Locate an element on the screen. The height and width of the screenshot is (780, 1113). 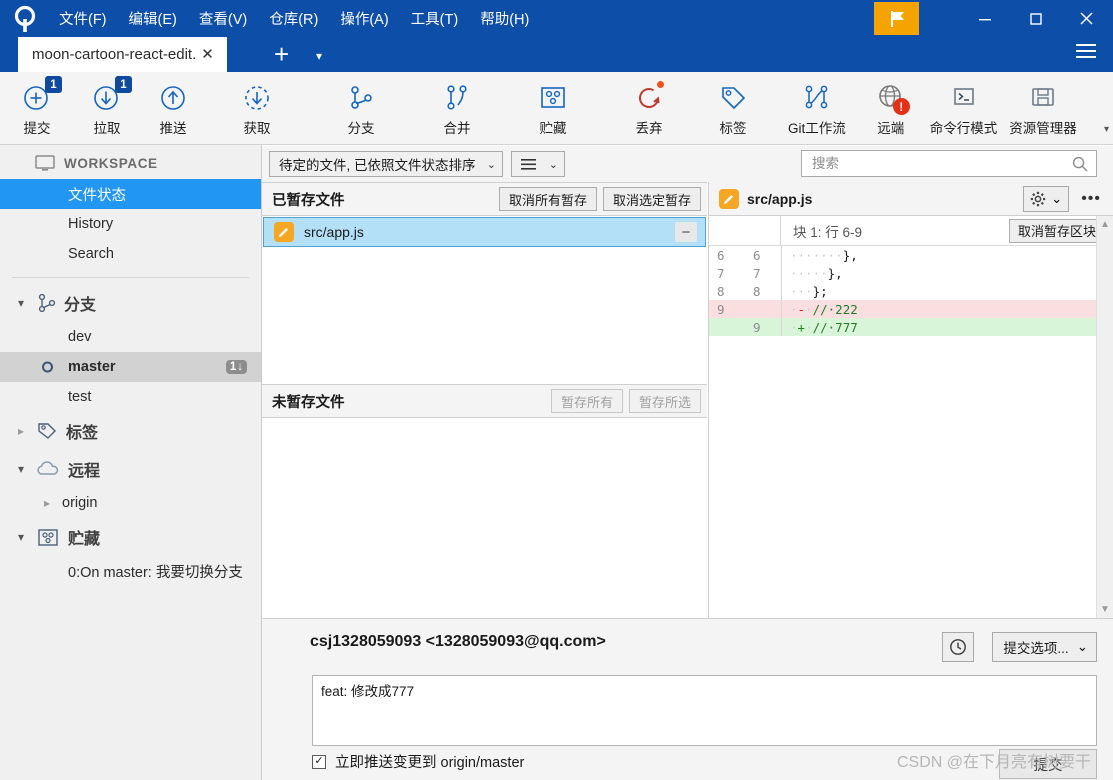
sidebar-item-search: Search is located at coordinates (130, 254).